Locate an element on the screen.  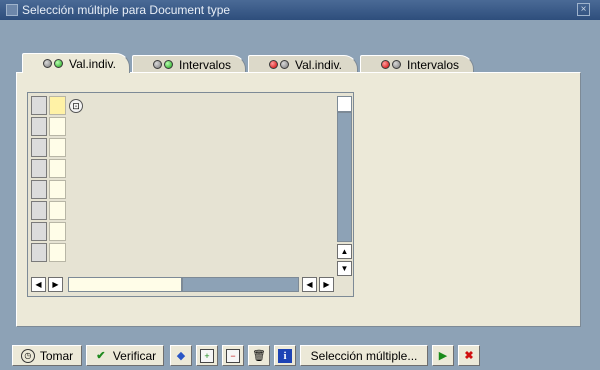
insert-row-icon: + is located at coordinates (207, 355).